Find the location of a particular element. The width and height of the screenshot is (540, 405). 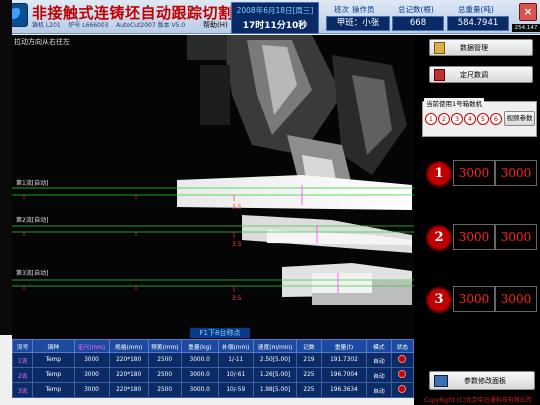

strand-3-actual-value: 3000 is located at coordinates (516, 299).